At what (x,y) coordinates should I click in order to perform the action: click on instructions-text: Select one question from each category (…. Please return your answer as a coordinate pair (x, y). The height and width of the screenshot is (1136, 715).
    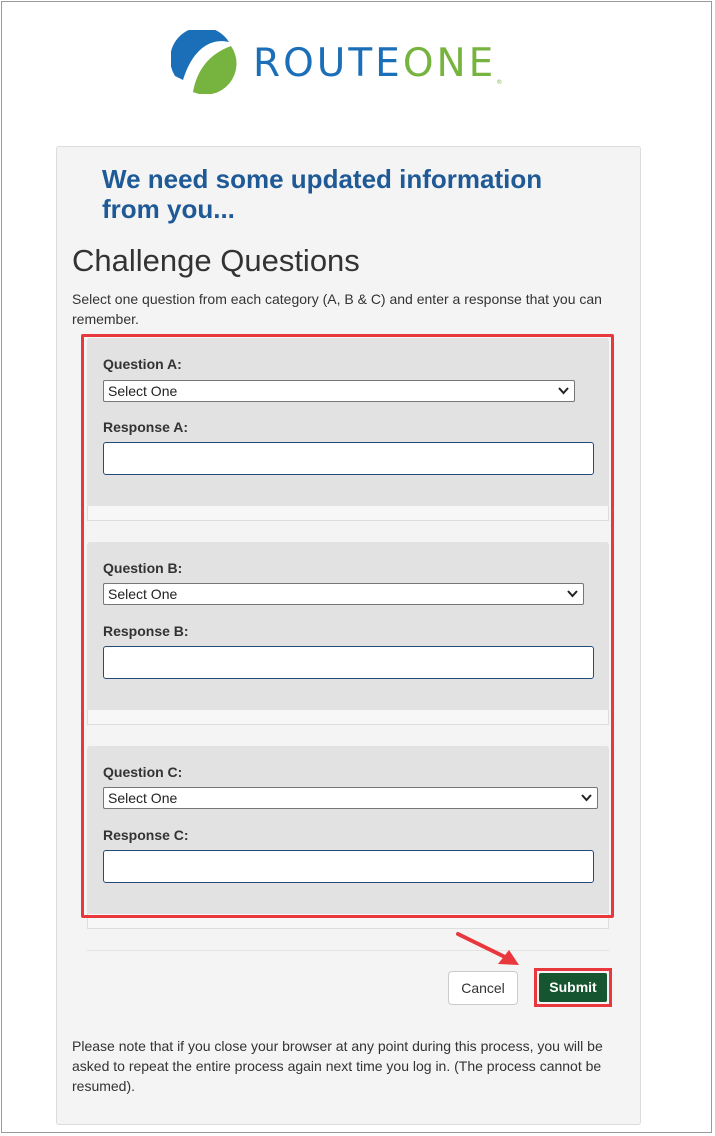
    Looking at the image, I should click on (337, 309).